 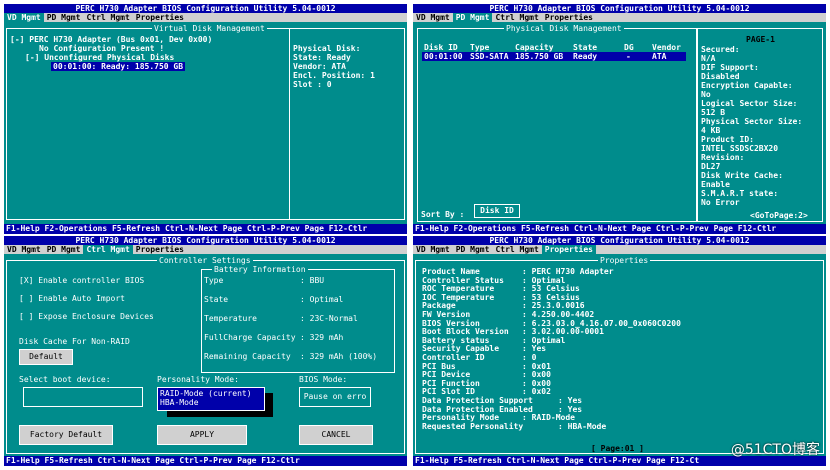 I want to click on disk-property-line: No, so click(x=706, y=94).